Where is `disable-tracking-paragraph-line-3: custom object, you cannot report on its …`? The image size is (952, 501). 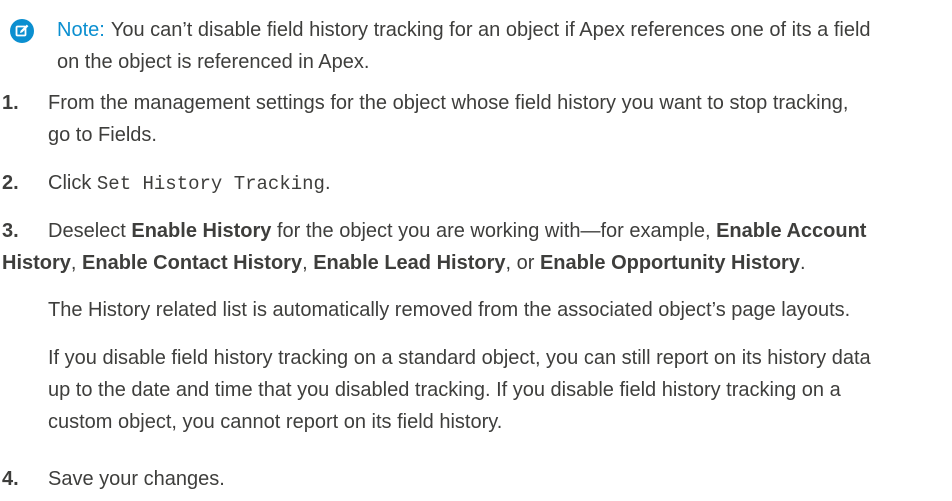
disable-tracking-paragraph-line-3: custom object, you cannot report on its … is located at coordinates (275, 422).